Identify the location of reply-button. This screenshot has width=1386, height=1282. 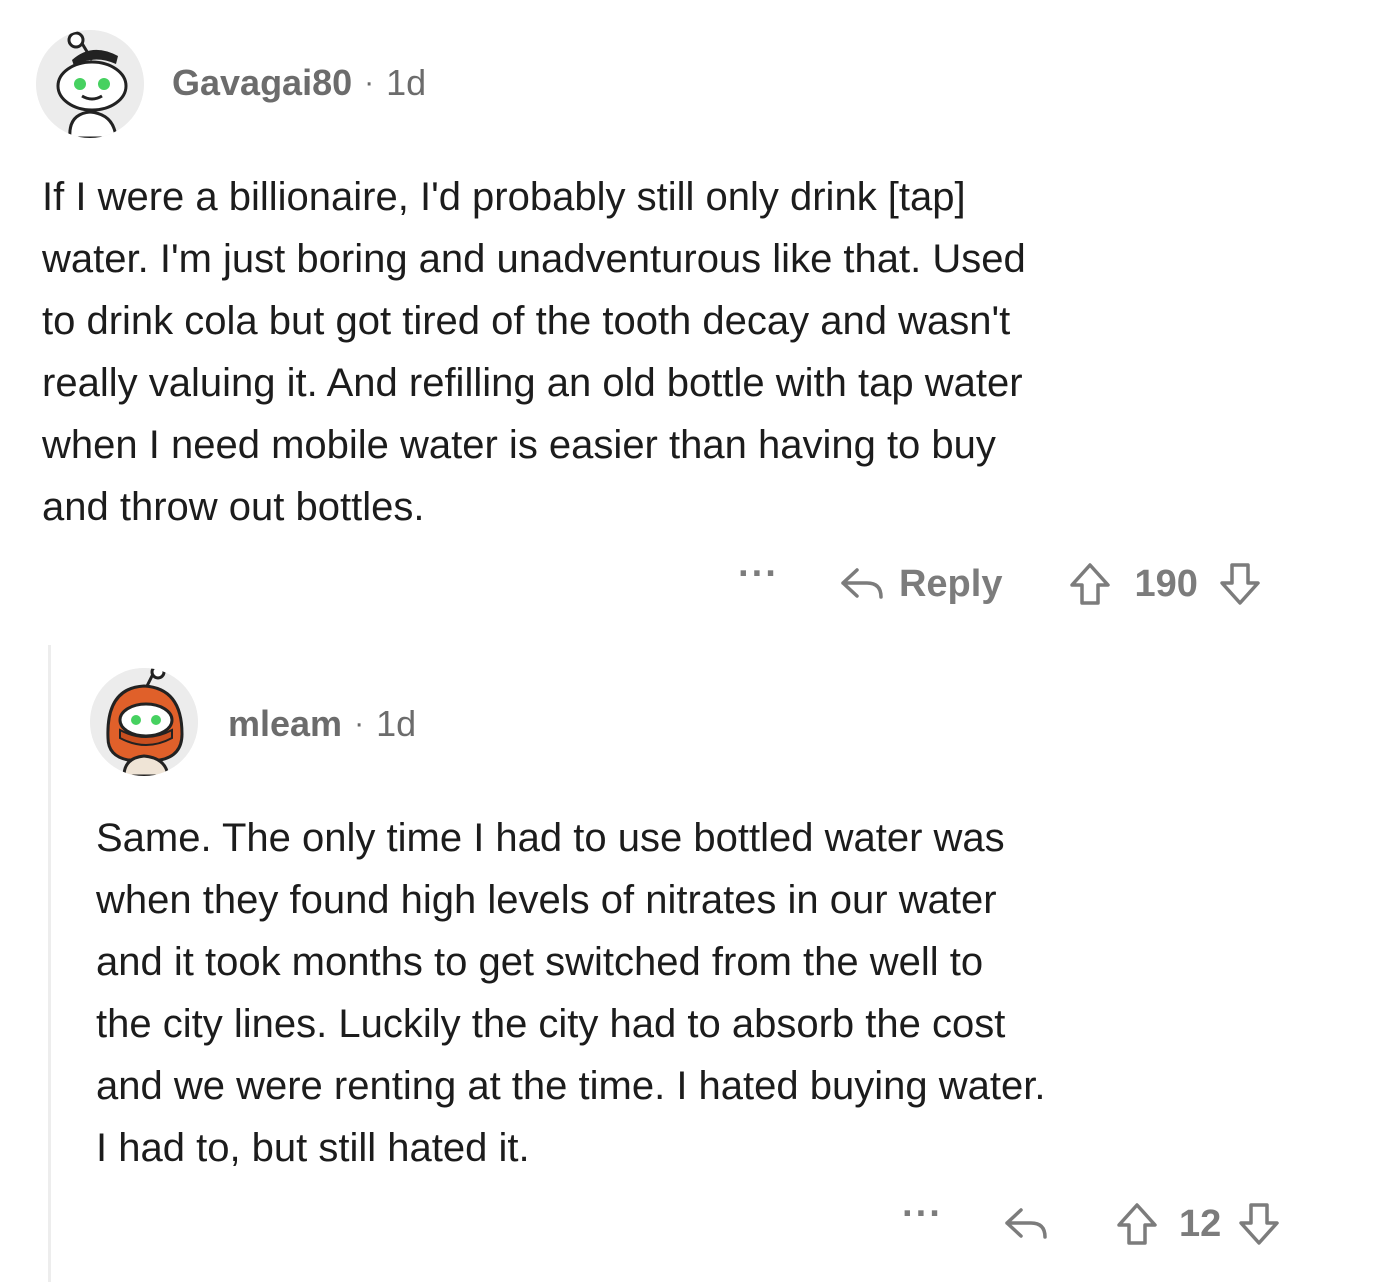
(1025, 1224).